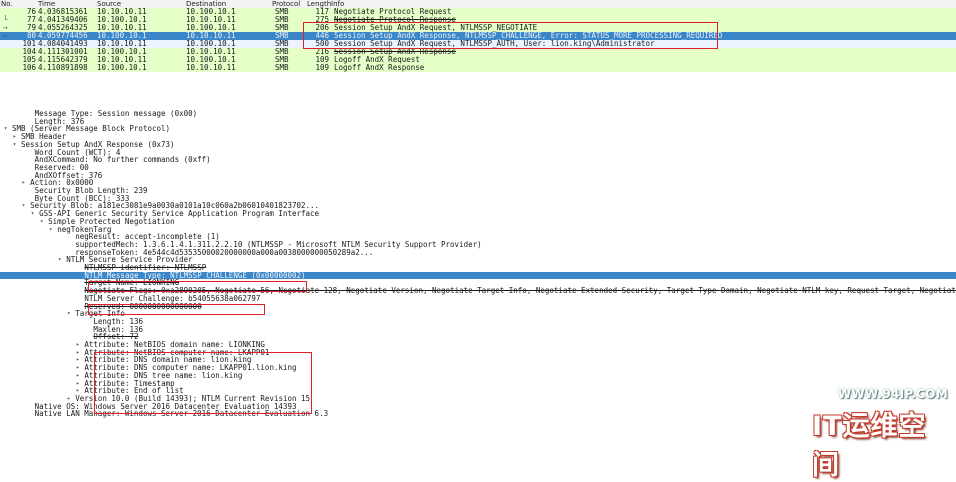 This screenshot has width=956, height=482. Describe the element at coordinates (478, 129) in the screenshot. I see `detail-line: ▾ SMB (Server Message Block Protocol)` at that location.